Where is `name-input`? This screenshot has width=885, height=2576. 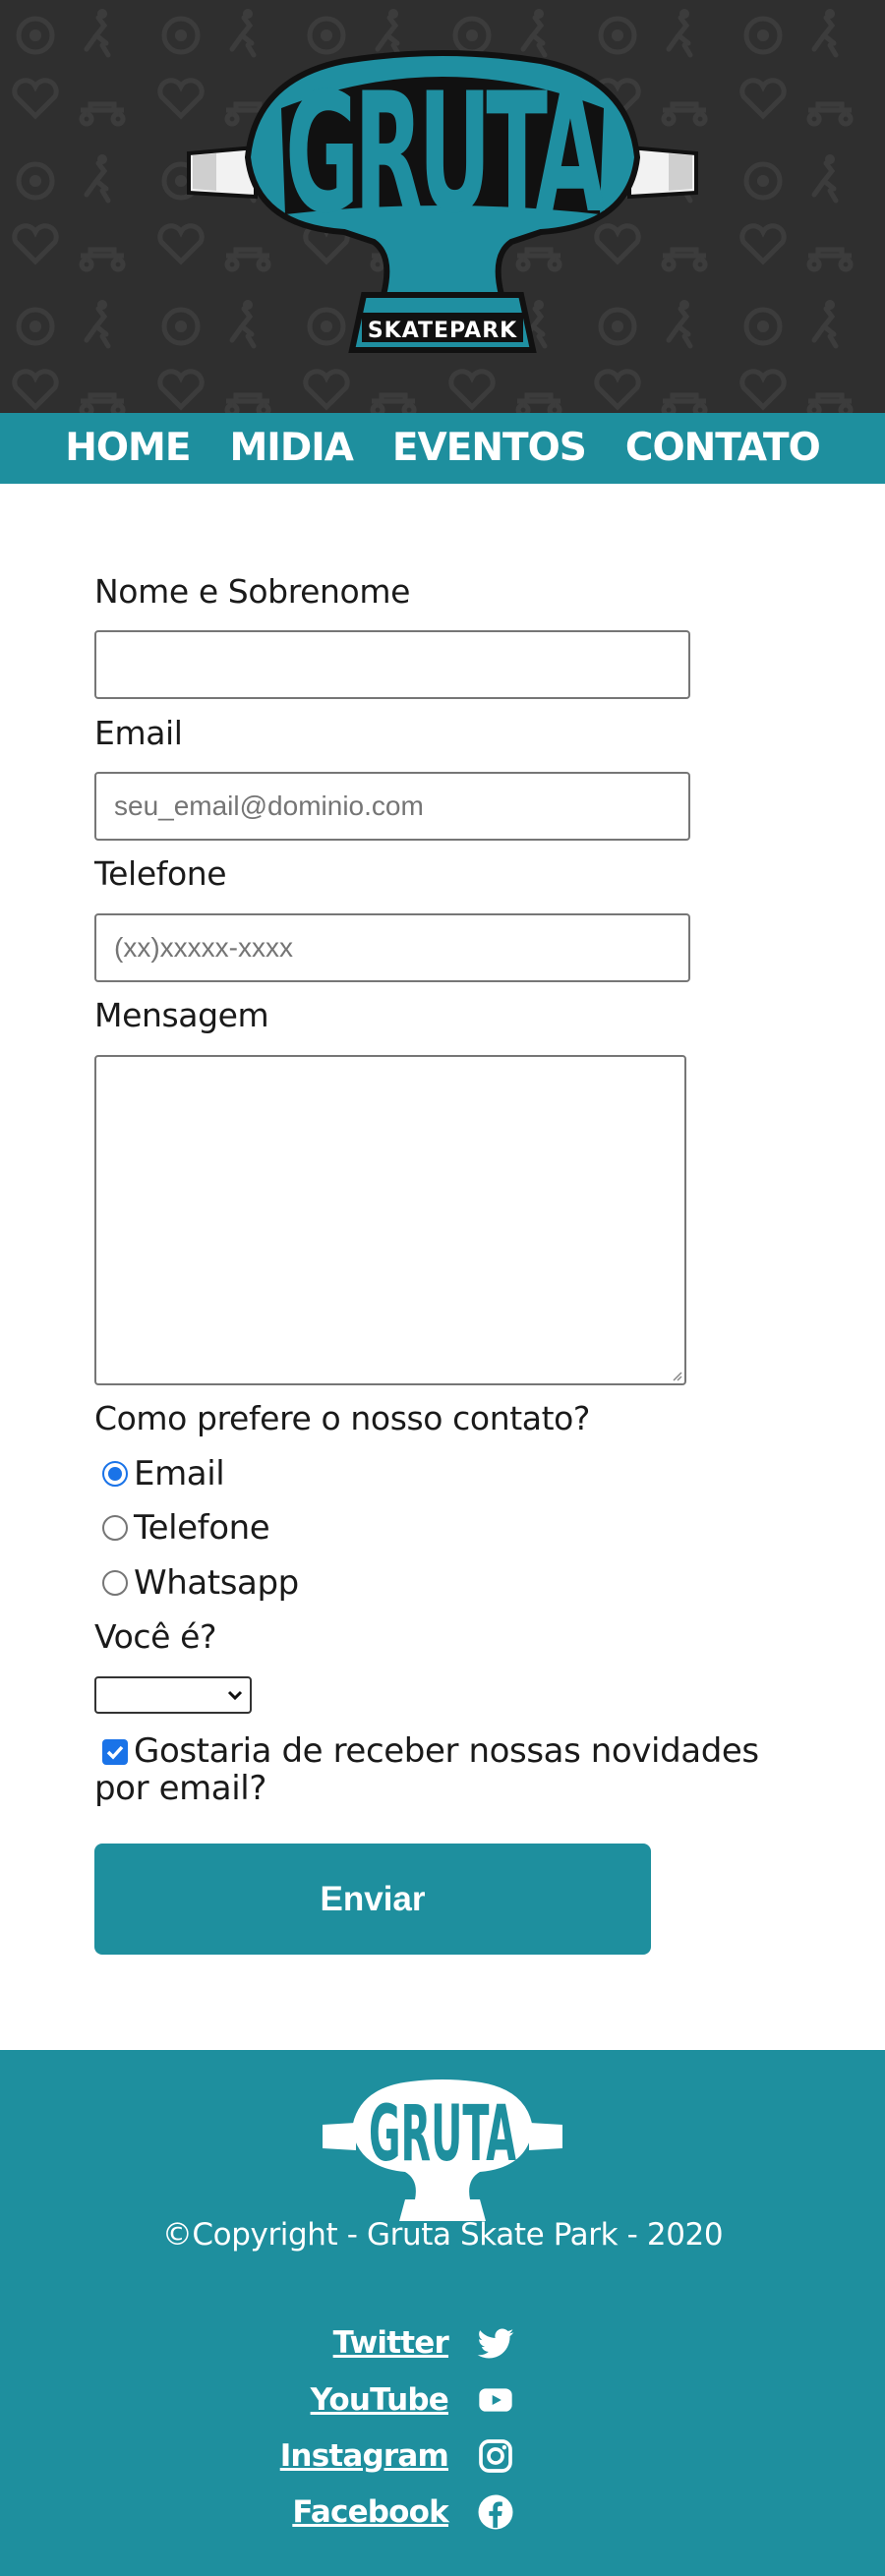 name-input is located at coordinates (392, 664).